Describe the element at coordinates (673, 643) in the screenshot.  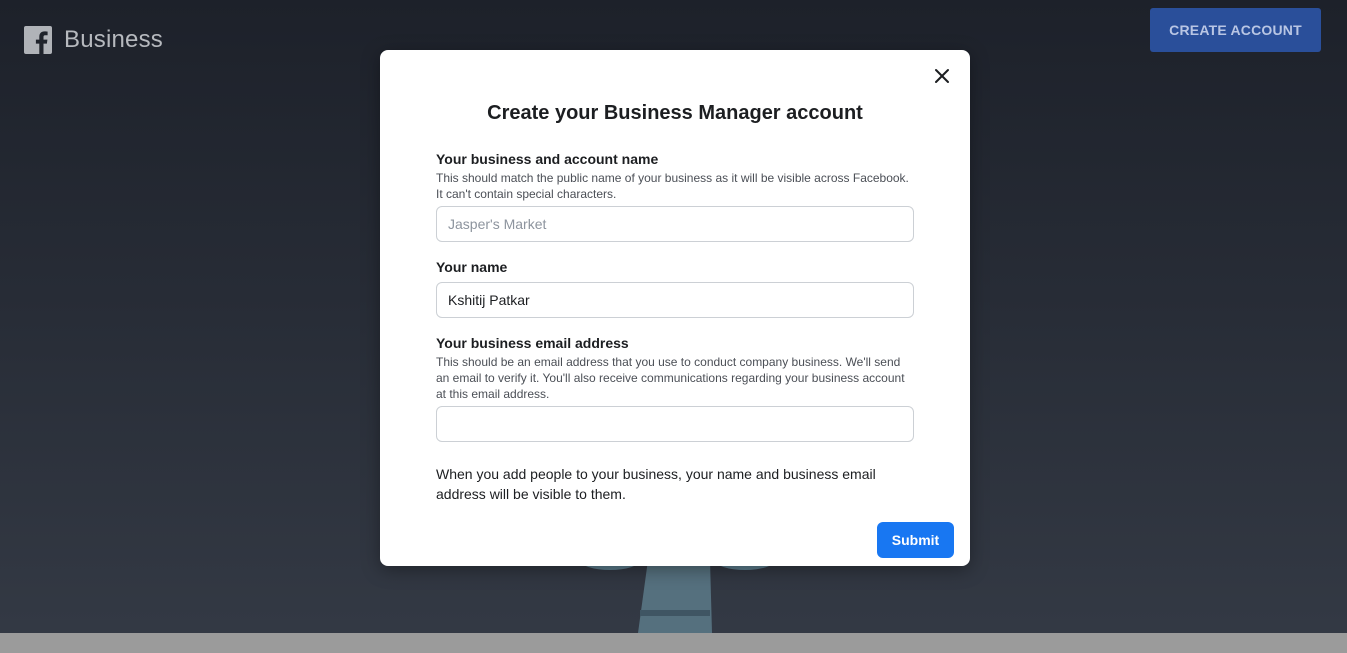
I see `footer-strip` at that location.